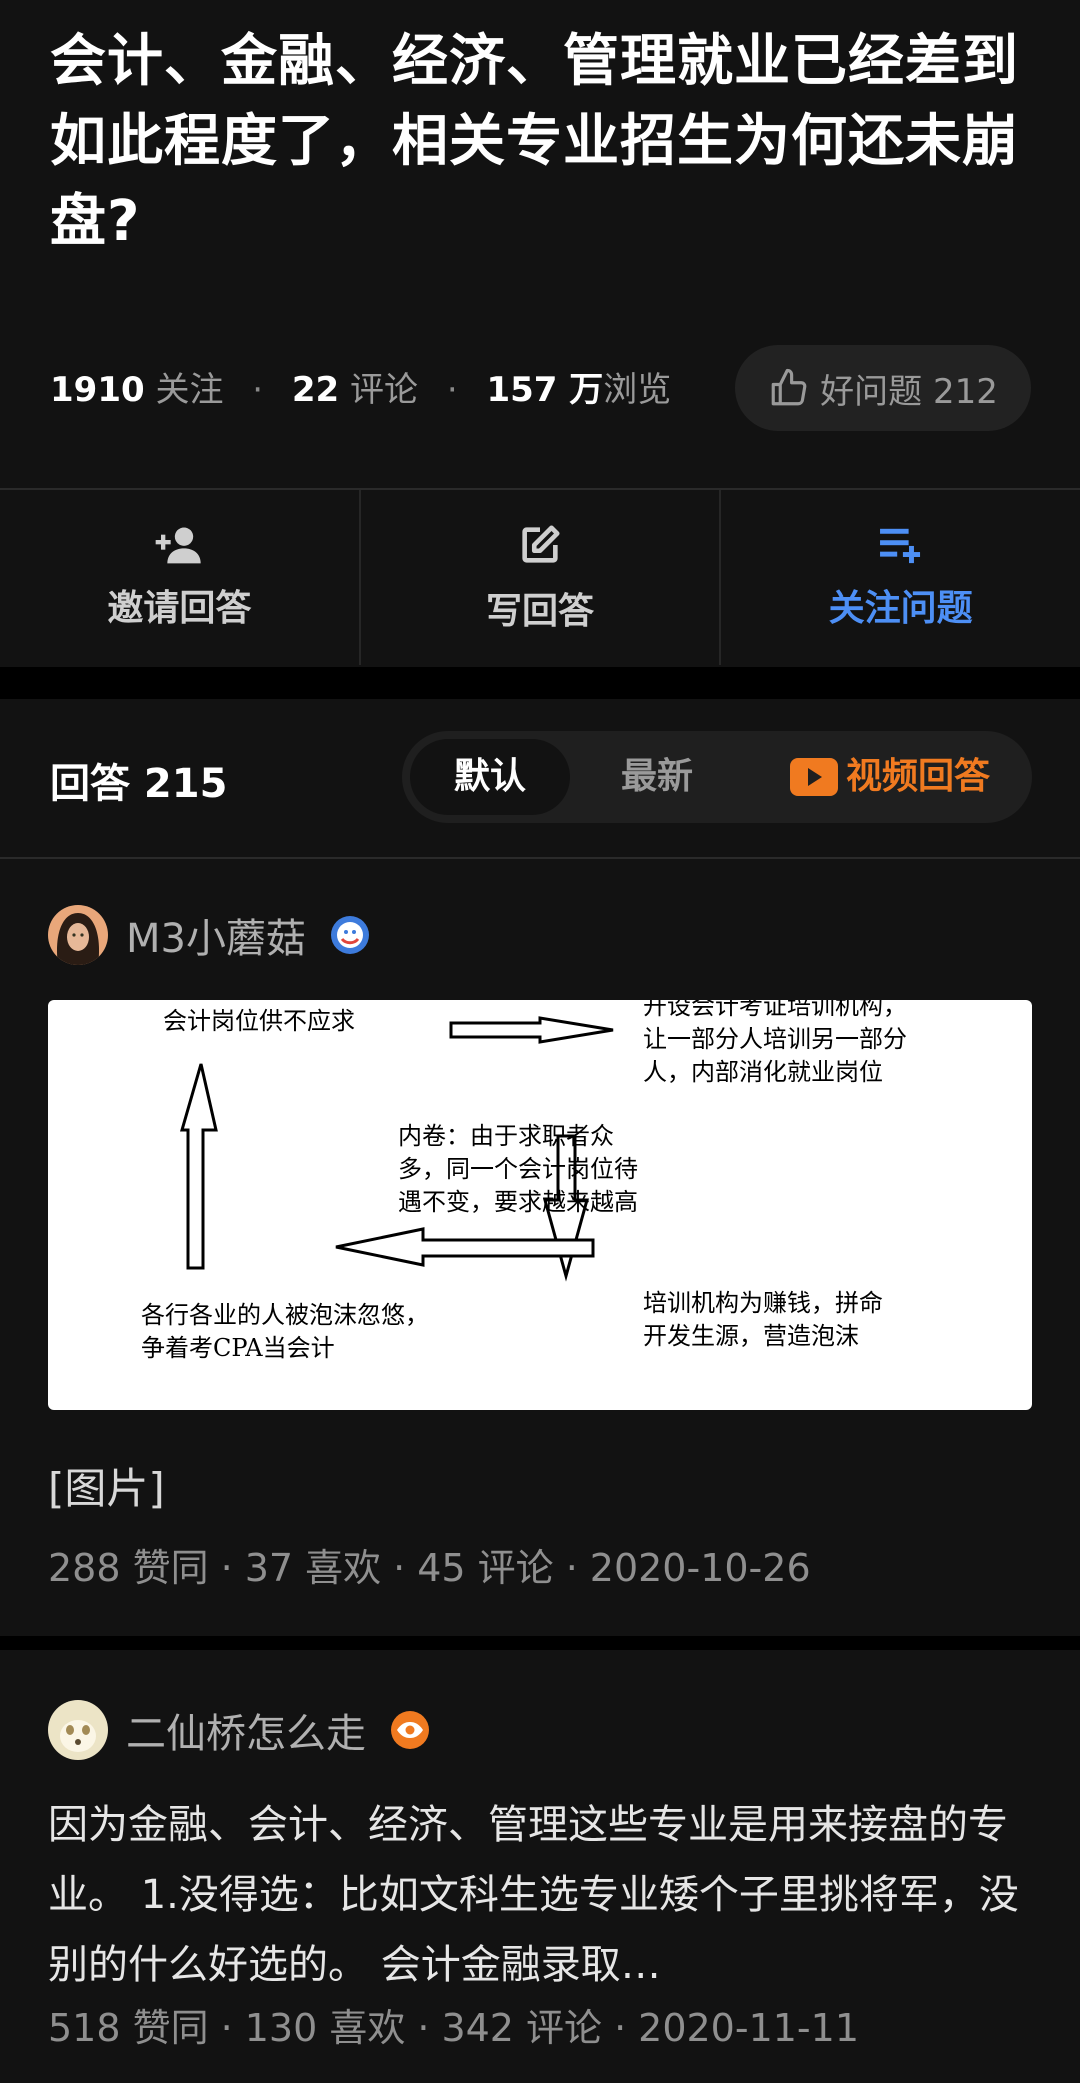 Image resolution: width=1080 pixels, height=2083 pixels. What do you see at coordinates (139, 784) in the screenshot?
I see `answer-count: 回答 215` at bounding box center [139, 784].